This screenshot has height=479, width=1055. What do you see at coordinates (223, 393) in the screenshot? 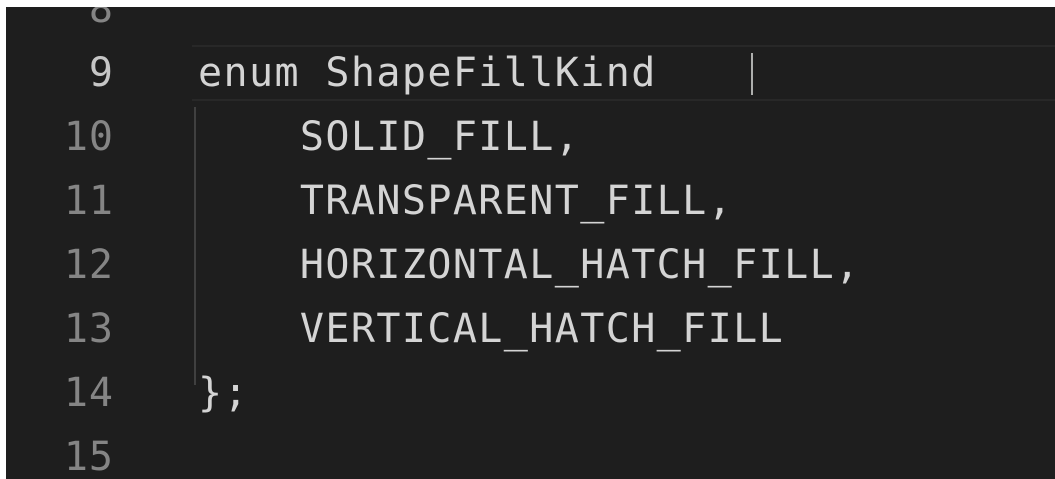
I see `code-line: };` at bounding box center [223, 393].